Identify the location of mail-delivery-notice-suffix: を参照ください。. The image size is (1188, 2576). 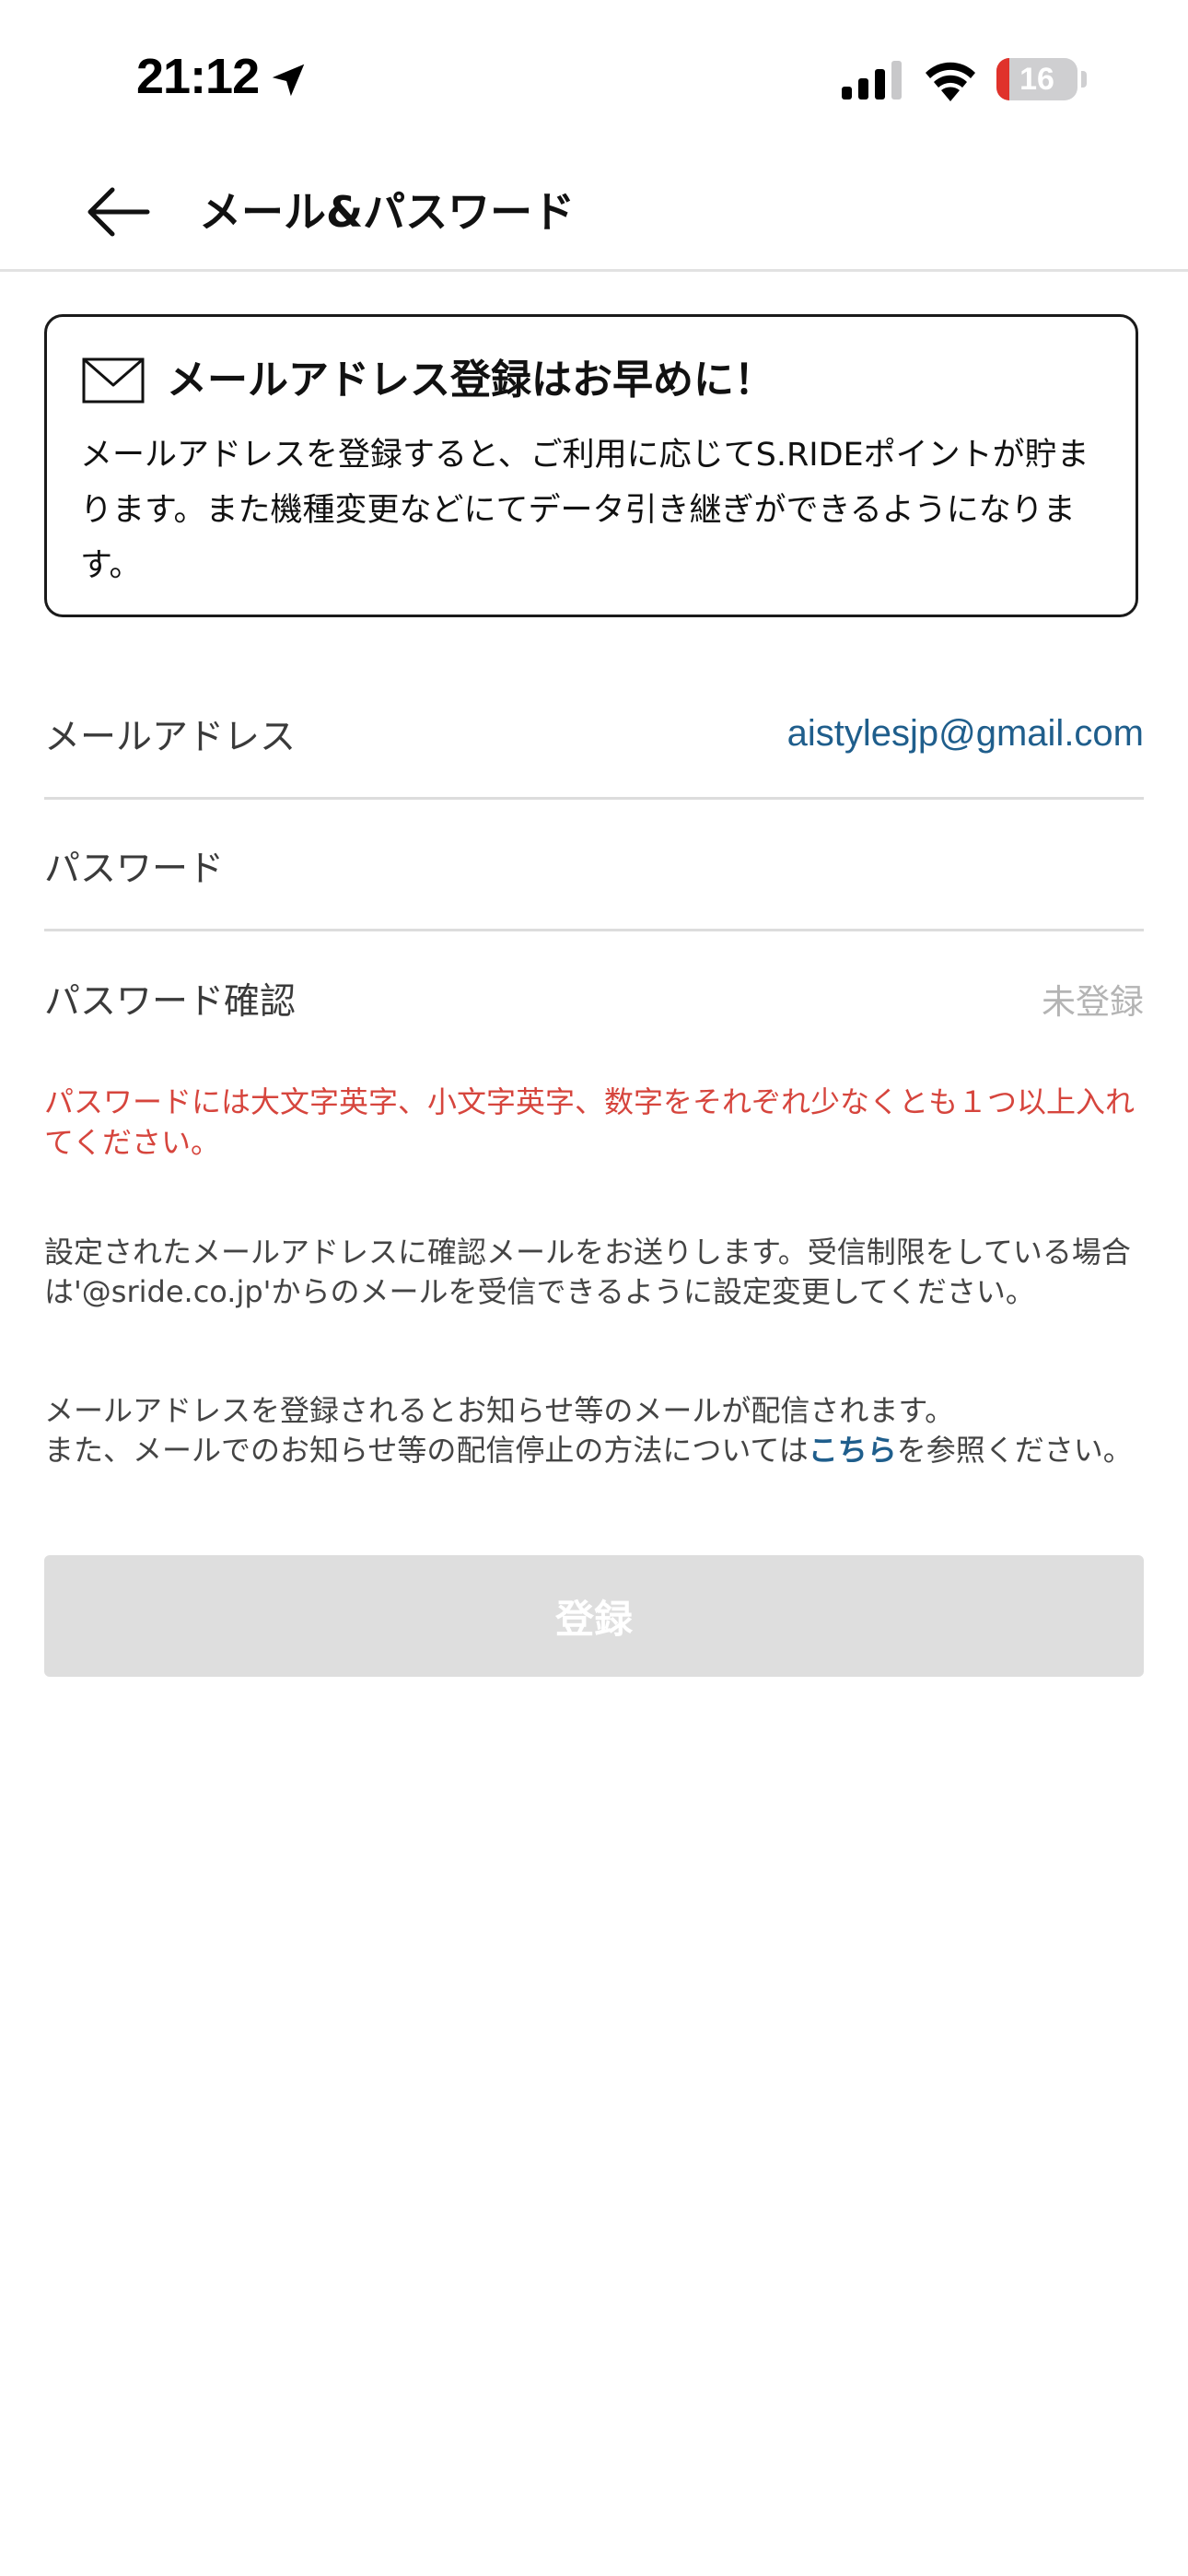
(1014, 1450).